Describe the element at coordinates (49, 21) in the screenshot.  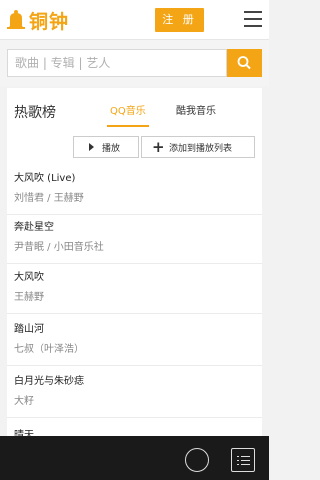
I see `logo-text: 铜钟` at that location.